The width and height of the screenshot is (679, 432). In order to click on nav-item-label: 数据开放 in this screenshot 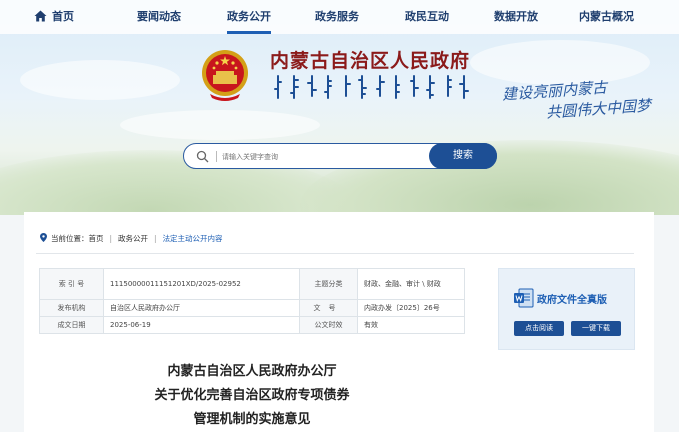, I will do `click(516, 16)`.